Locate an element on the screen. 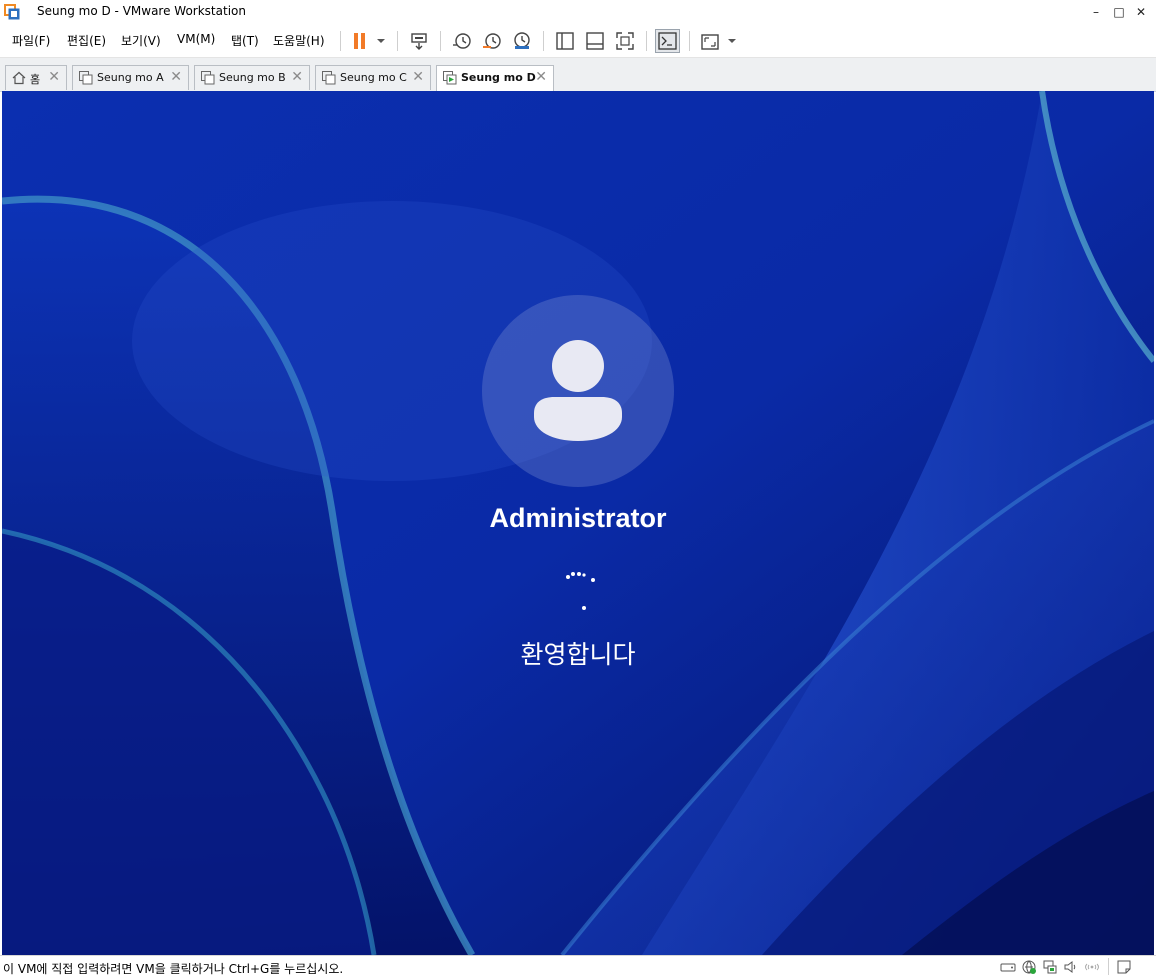  menu-edit: 편집(E) is located at coordinates (86, 40).